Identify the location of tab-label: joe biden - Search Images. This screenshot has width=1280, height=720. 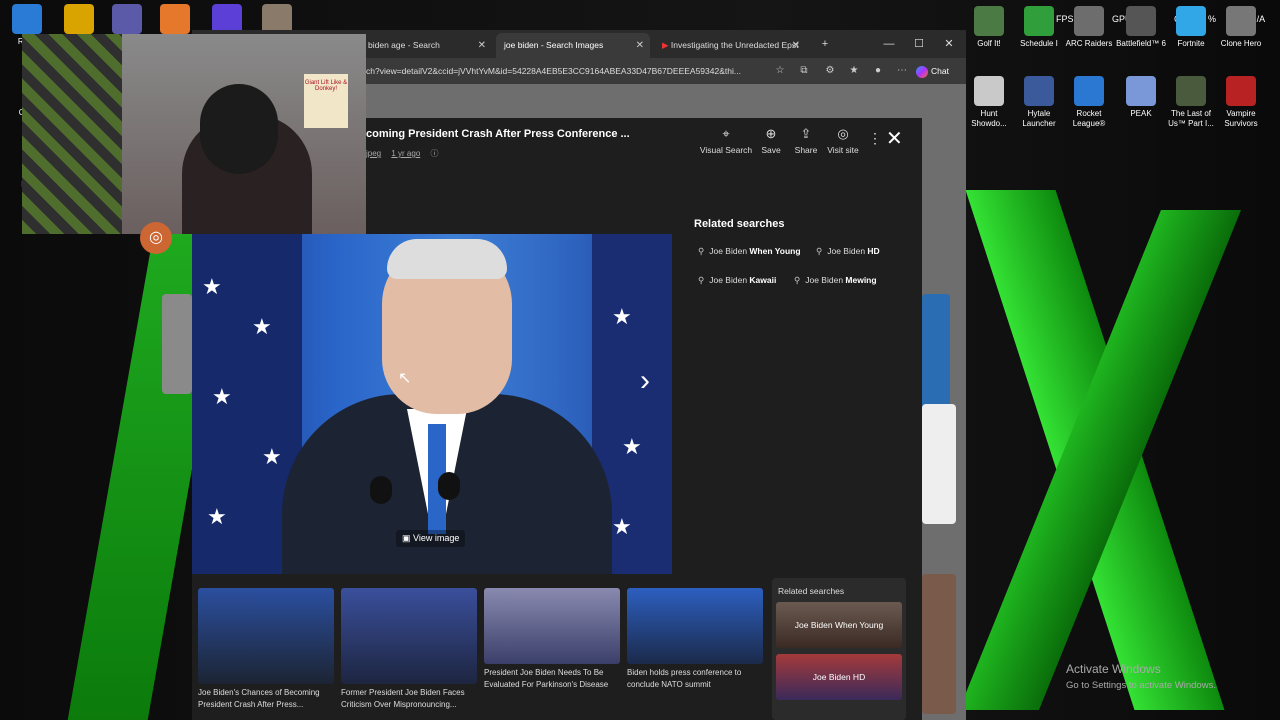
(554, 45).